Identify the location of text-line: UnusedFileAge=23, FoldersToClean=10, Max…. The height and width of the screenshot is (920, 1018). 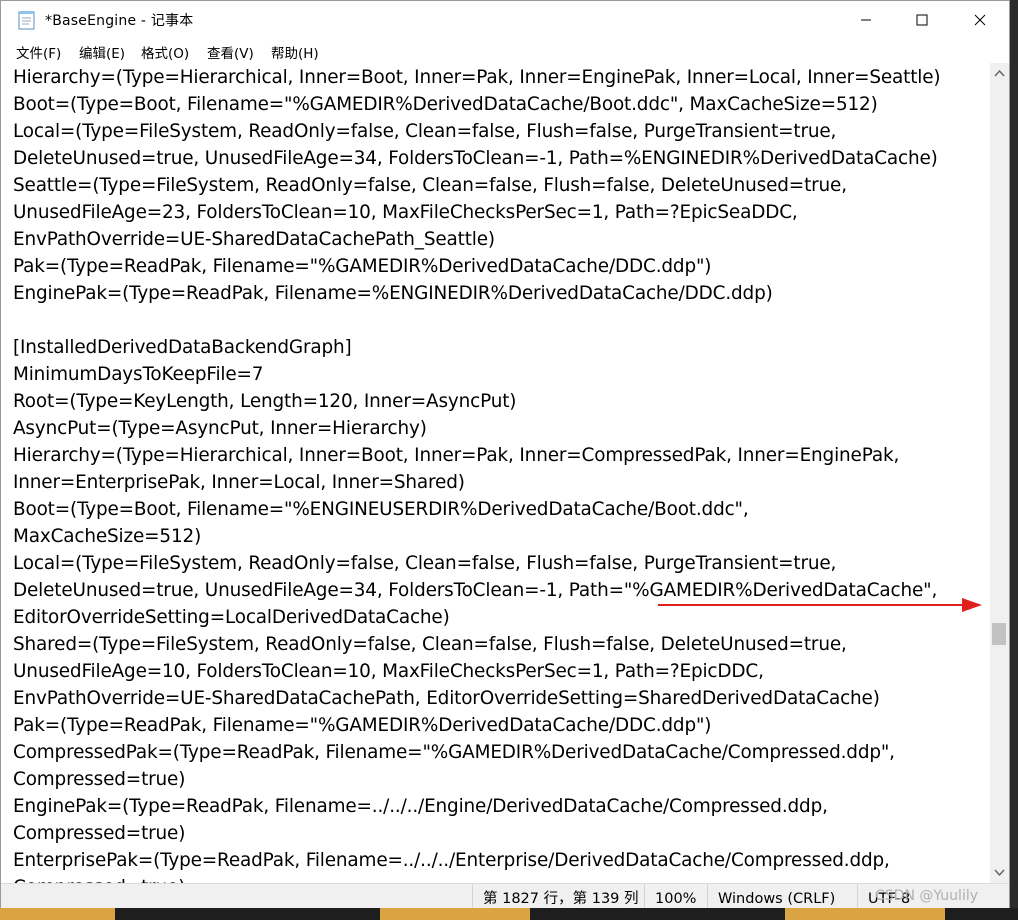
(405, 212).